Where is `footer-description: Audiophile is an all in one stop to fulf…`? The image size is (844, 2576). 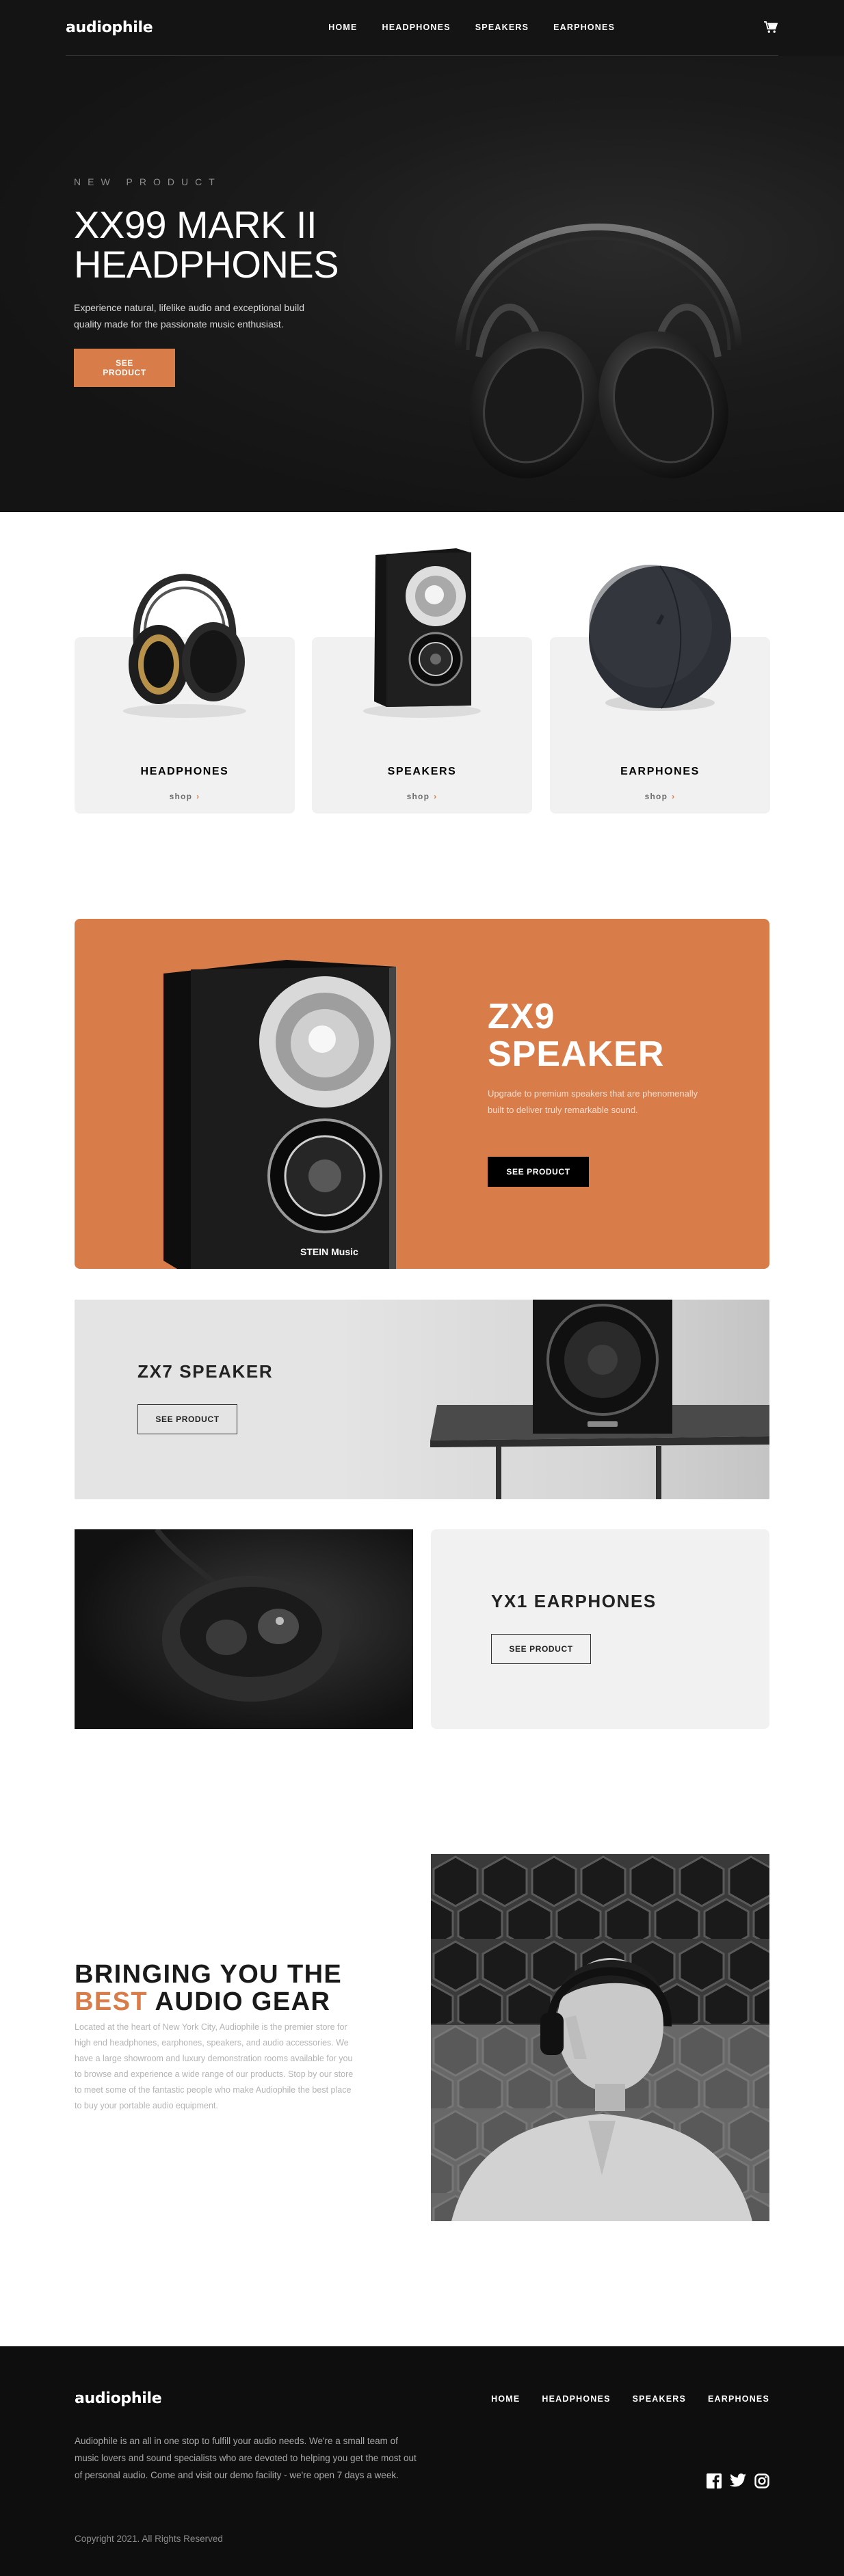 footer-description: Audiophile is an all in one stop to fulf… is located at coordinates (246, 2458).